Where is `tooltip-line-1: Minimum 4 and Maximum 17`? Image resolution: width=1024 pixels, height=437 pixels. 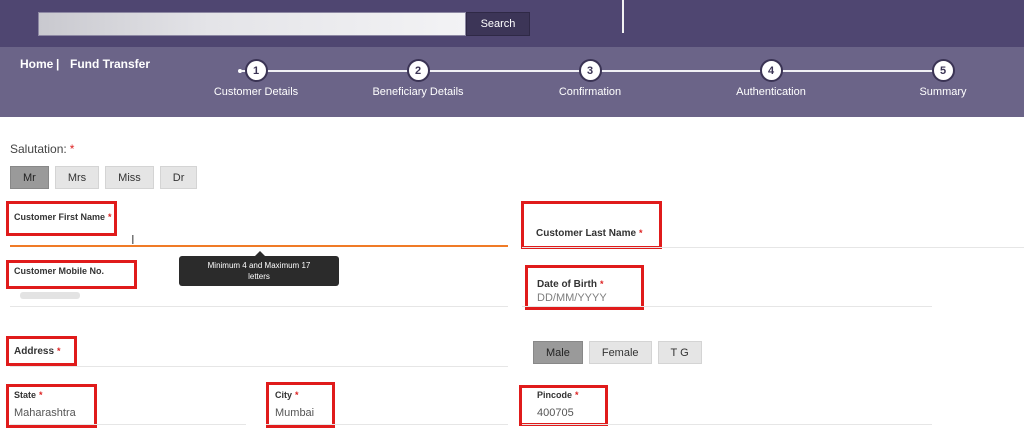 tooltip-line-1: Minimum 4 and Maximum 17 is located at coordinates (259, 265).